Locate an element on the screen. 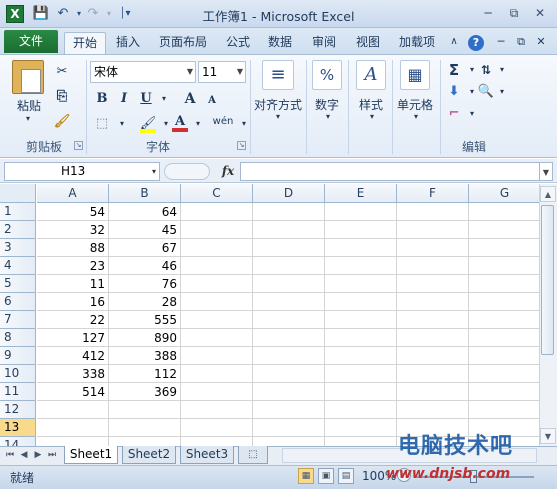 Image resolution: width=557 pixels, height=489 pixels. row-header: 8 is located at coordinates (18, 338).